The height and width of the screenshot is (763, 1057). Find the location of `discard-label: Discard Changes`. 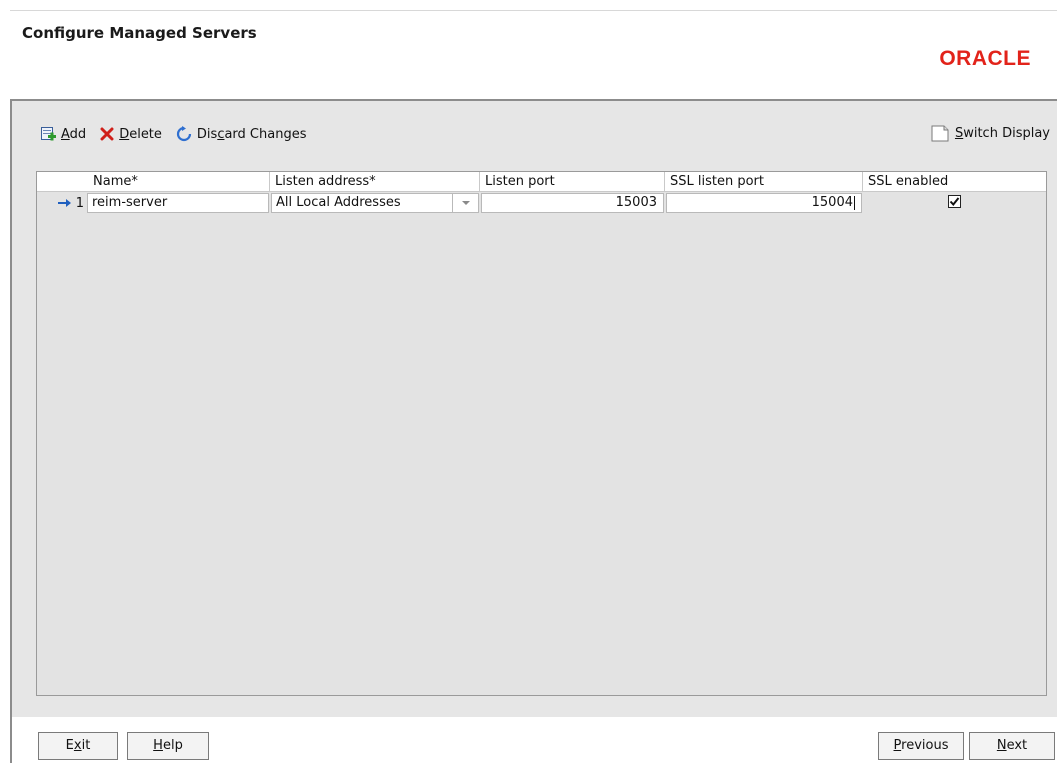

discard-label: Discard Changes is located at coordinates (251, 134).